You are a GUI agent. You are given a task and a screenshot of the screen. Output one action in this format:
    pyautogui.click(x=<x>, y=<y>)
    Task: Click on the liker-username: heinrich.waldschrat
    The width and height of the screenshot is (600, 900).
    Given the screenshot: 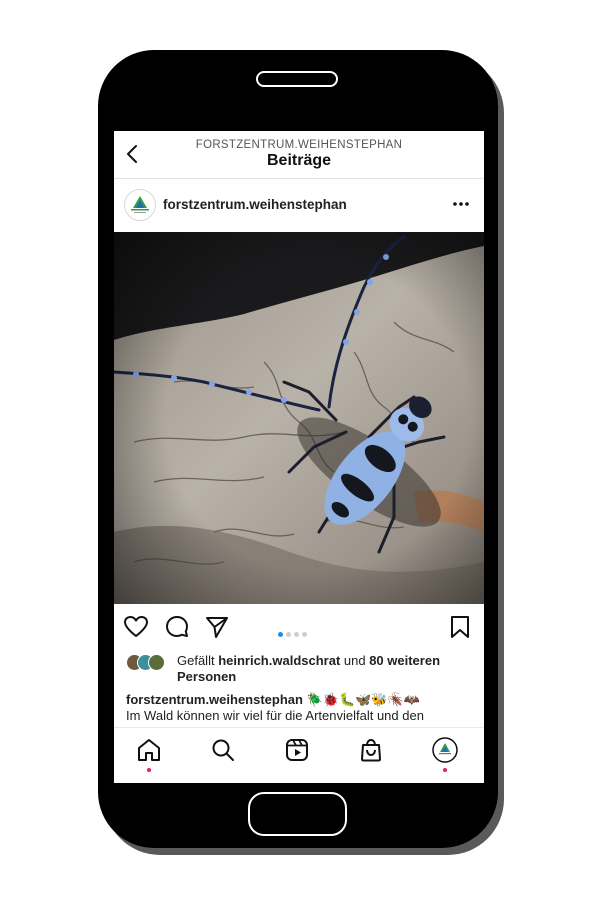 What is the action you would take?
    pyautogui.click(x=279, y=660)
    